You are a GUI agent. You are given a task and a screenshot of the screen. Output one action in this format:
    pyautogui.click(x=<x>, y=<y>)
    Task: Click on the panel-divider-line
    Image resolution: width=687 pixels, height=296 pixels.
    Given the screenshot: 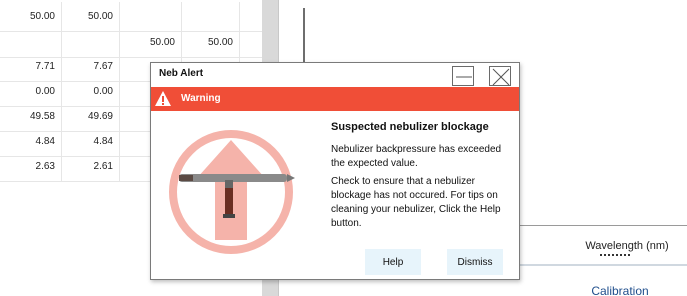 What is the action you would take?
    pyautogui.click(x=603, y=265)
    